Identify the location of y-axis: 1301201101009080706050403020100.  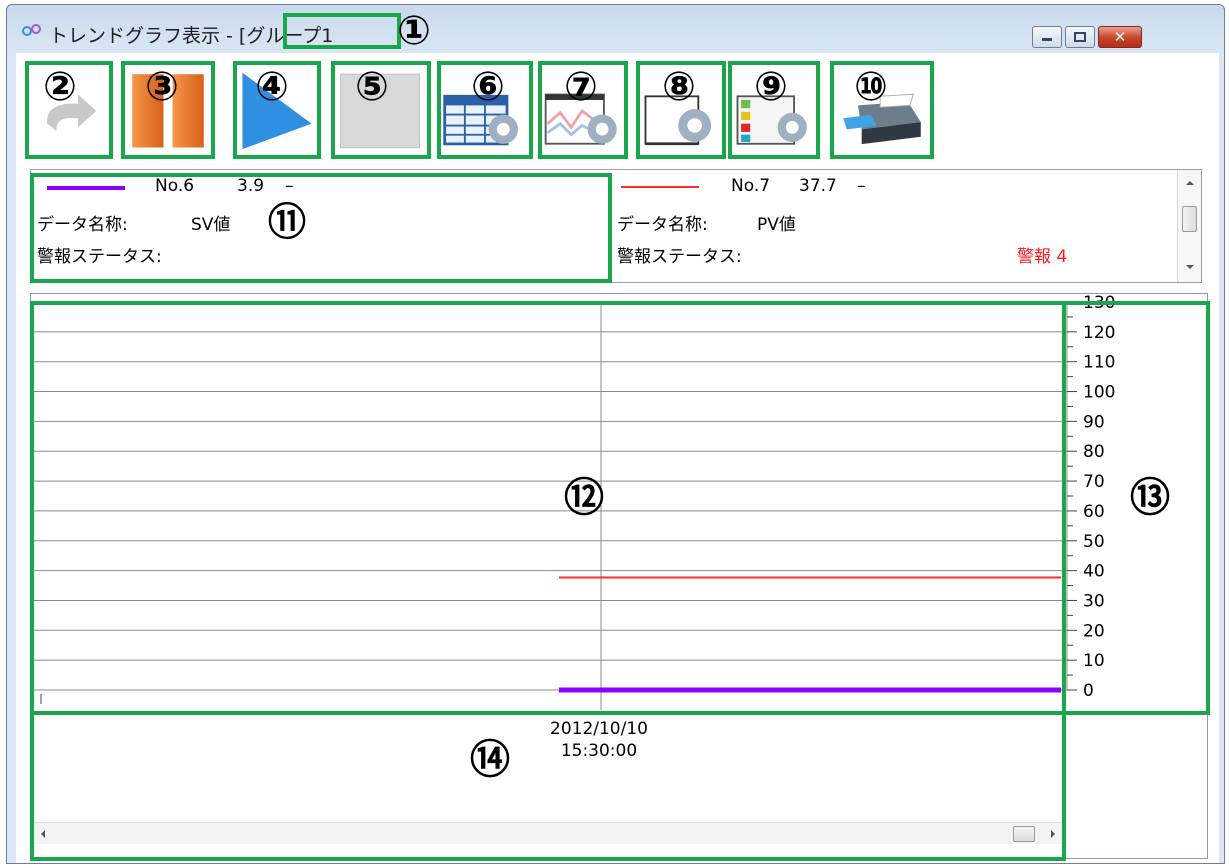
(1090, 497).